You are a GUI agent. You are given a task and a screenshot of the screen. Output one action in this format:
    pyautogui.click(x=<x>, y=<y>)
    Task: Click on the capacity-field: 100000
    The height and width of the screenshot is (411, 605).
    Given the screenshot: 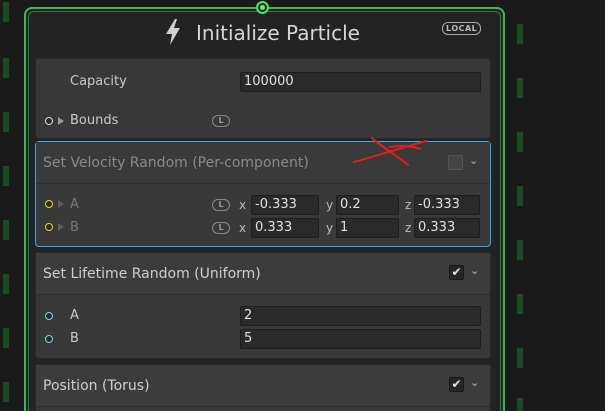 What is the action you would take?
    pyautogui.click(x=360, y=82)
    